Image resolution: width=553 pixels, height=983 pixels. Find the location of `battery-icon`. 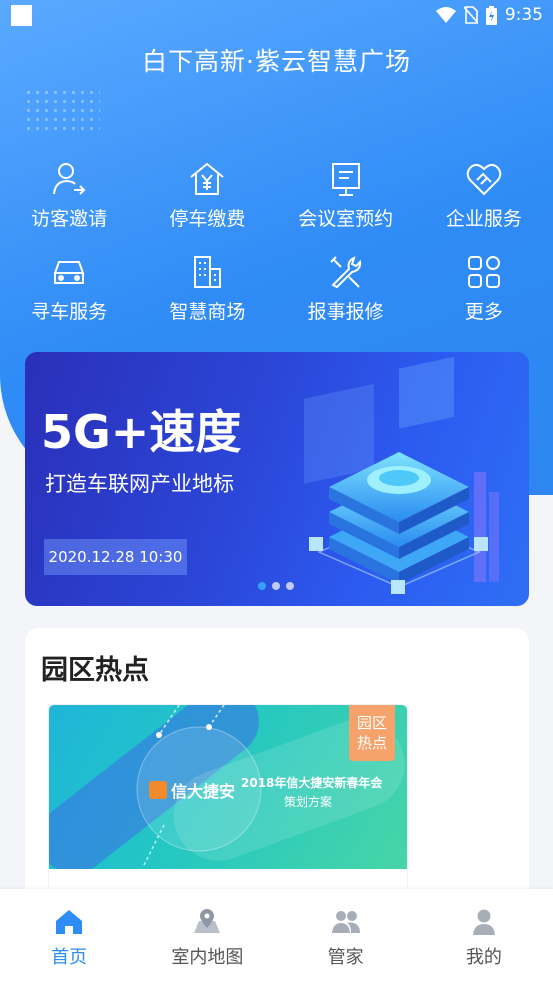

battery-icon is located at coordinates (491, 15).